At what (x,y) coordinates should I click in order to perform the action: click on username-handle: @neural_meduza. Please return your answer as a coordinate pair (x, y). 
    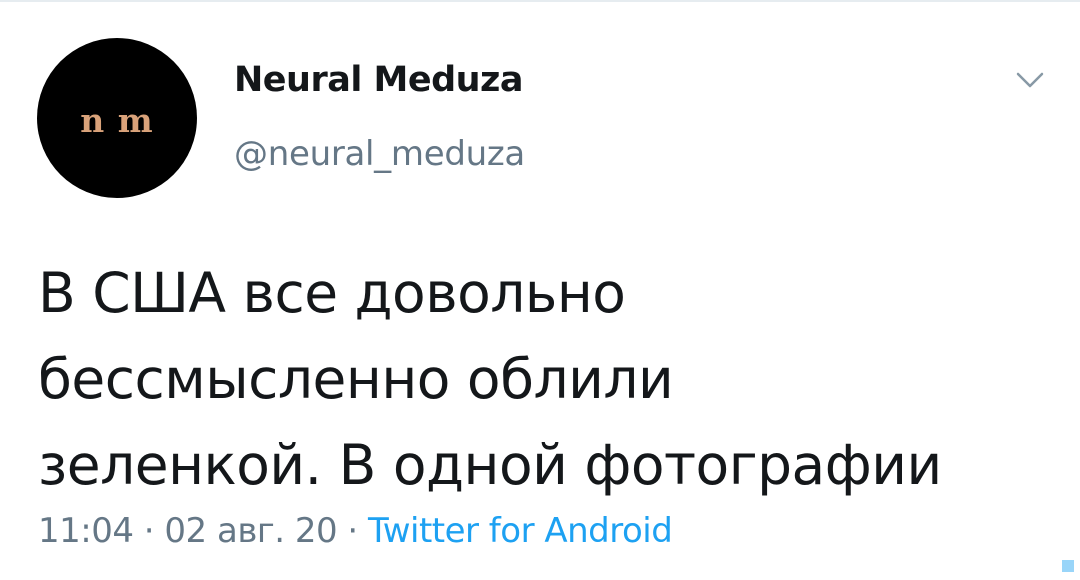
    Looking at the image, I should click on (379, 154).